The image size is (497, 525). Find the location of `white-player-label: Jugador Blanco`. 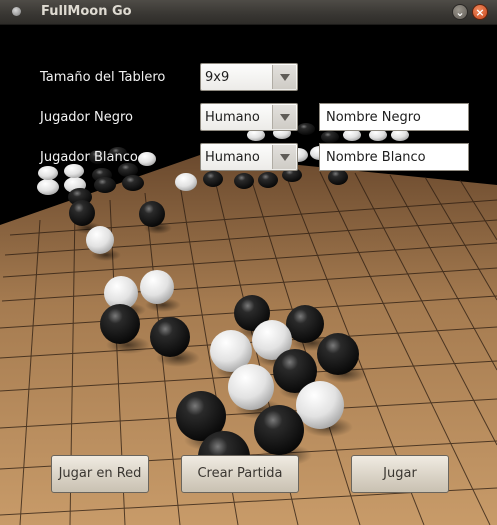

white-player-label: Jugador Blanco is located at coordinates (89, 157).